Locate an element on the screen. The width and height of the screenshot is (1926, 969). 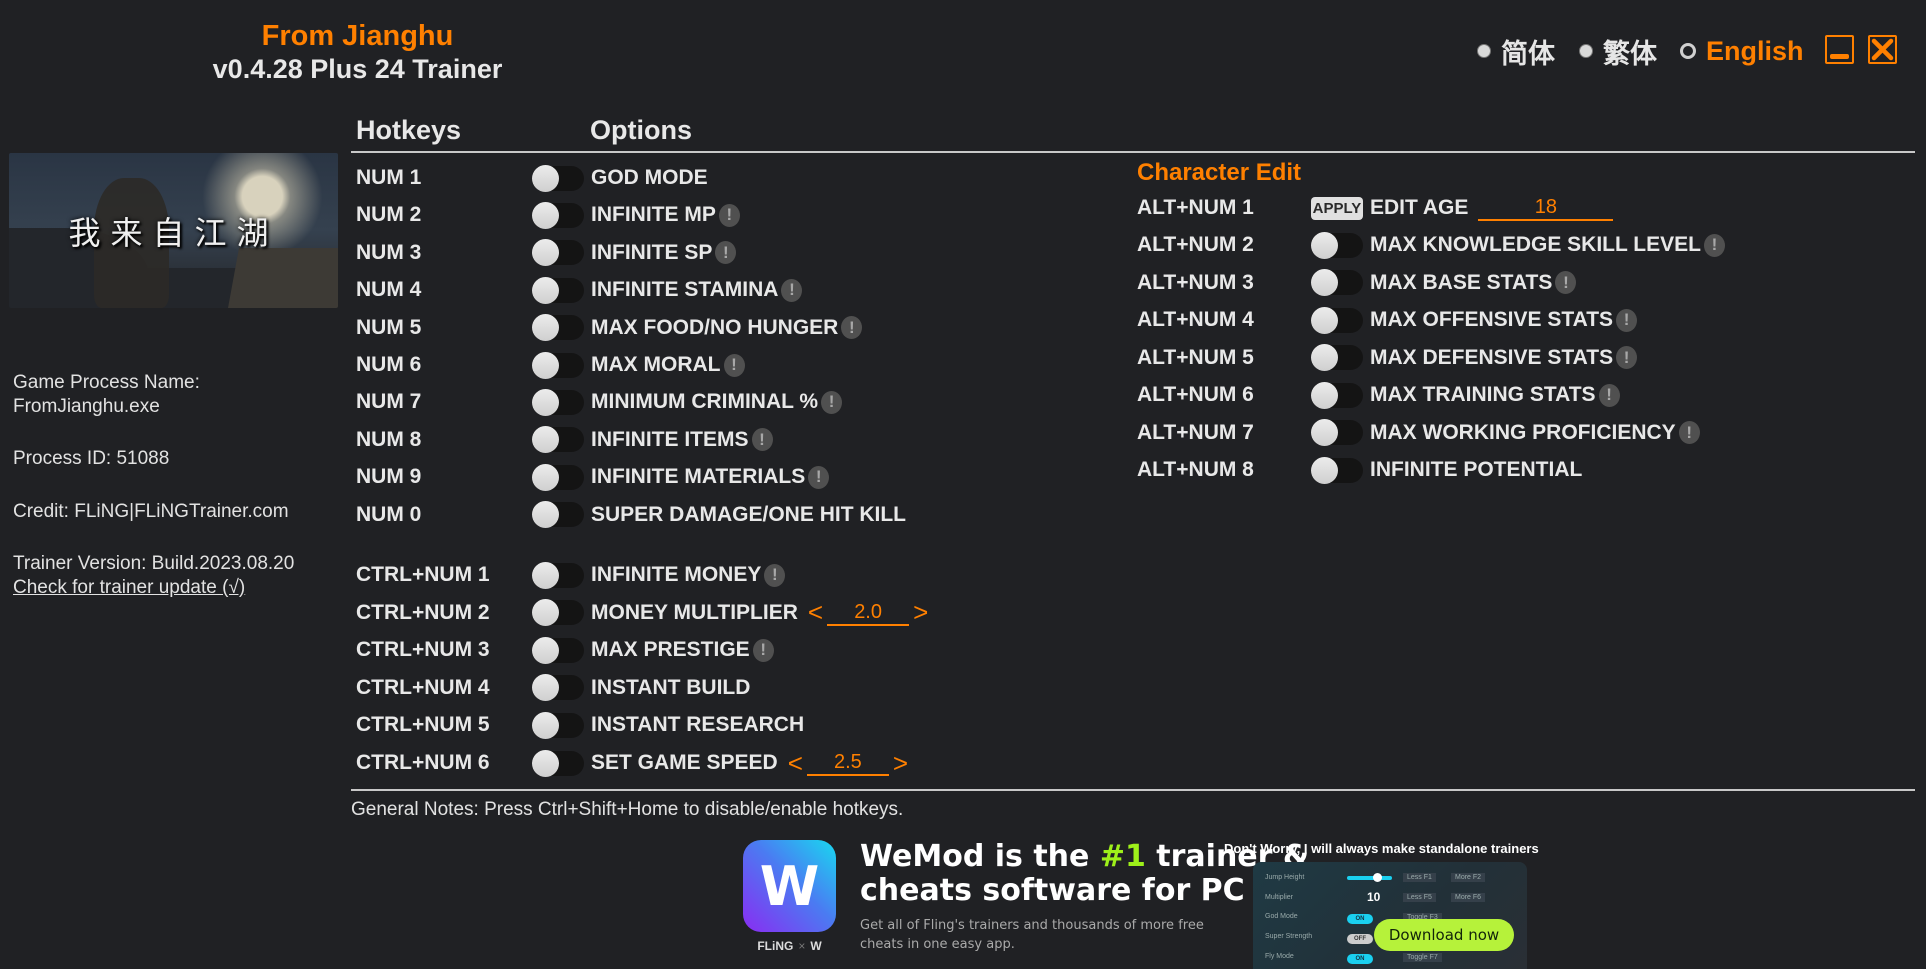
language-simplified-chinese: 简体 is located at coordinates (1516, 51).